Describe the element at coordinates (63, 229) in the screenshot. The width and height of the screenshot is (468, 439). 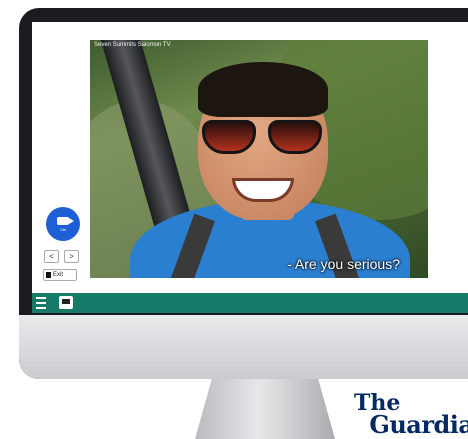
I see `video-call-label: Vid` at that location.